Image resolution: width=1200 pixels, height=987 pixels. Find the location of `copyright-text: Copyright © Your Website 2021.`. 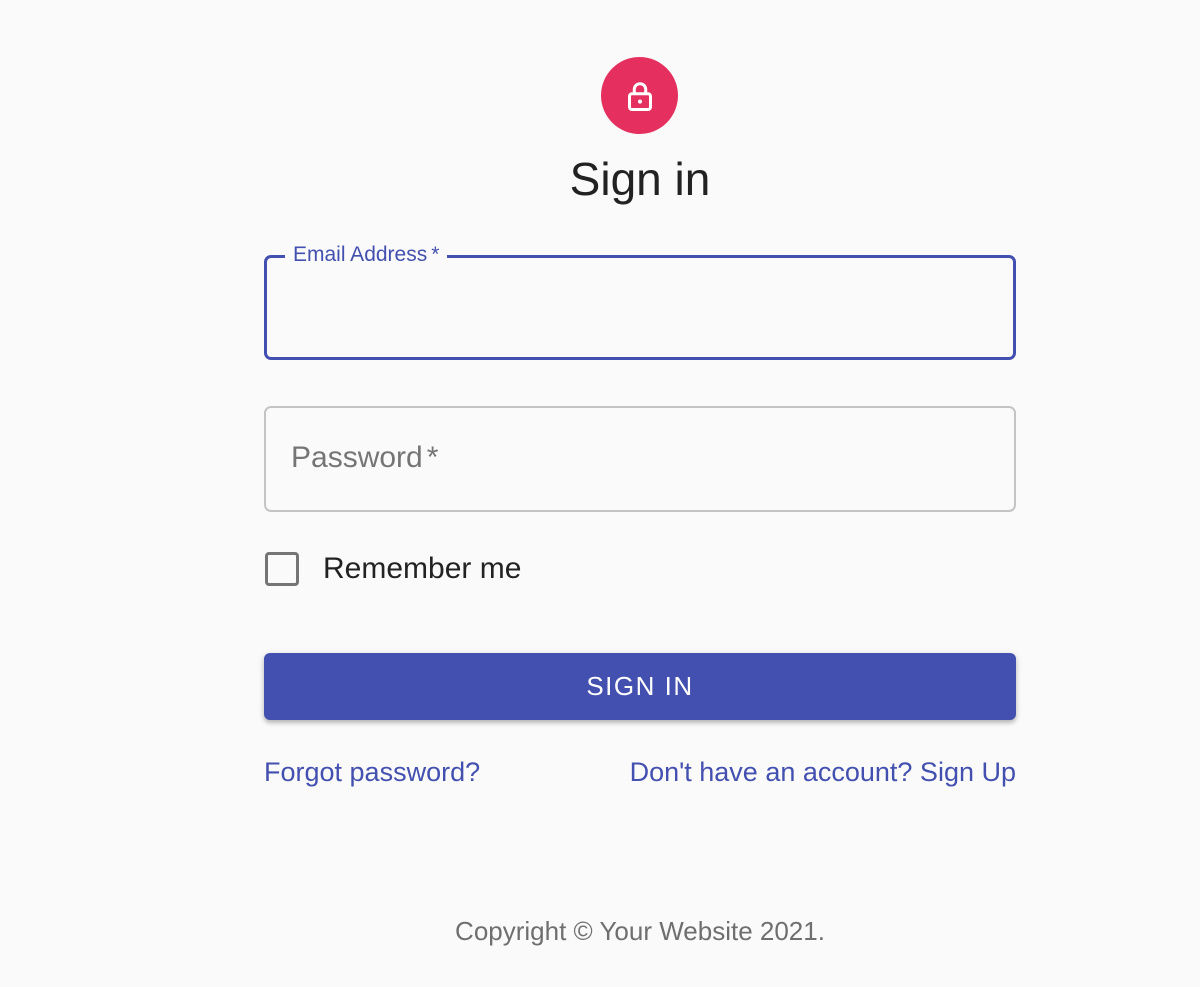

copyright-text: Copyright © Your Website 2021. is located at coordinates (640, 931).